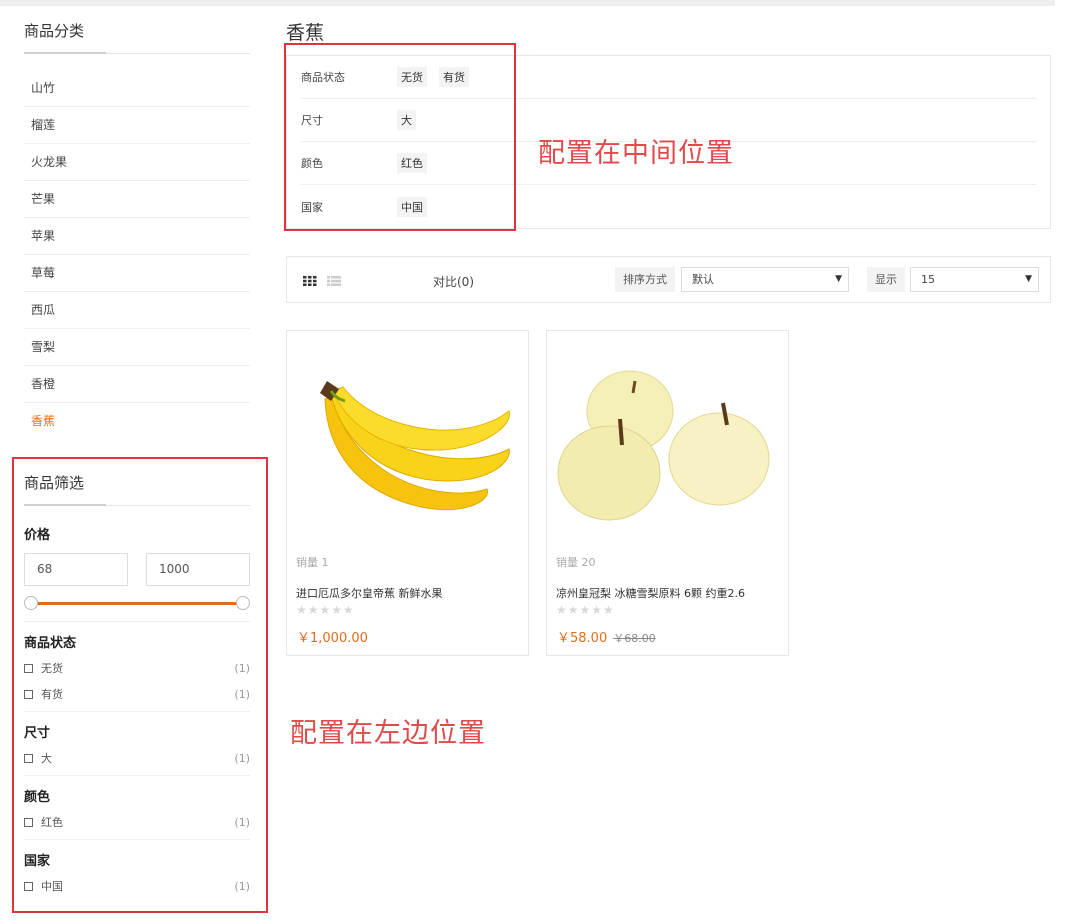 This screenshot has height=924, width=1065. I want to click on grid-view-icon, so click(310, 281).